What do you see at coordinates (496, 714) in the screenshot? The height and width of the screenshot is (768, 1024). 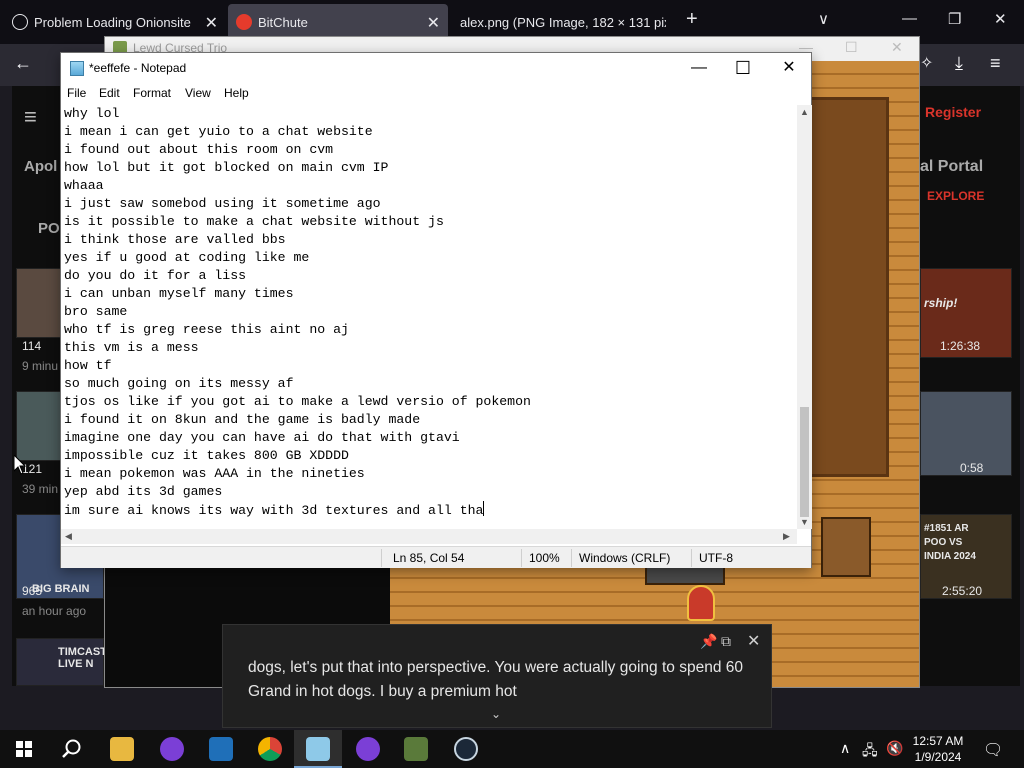 I see `chevron-down-icon: ⌄` at bounding box center [496, 714].